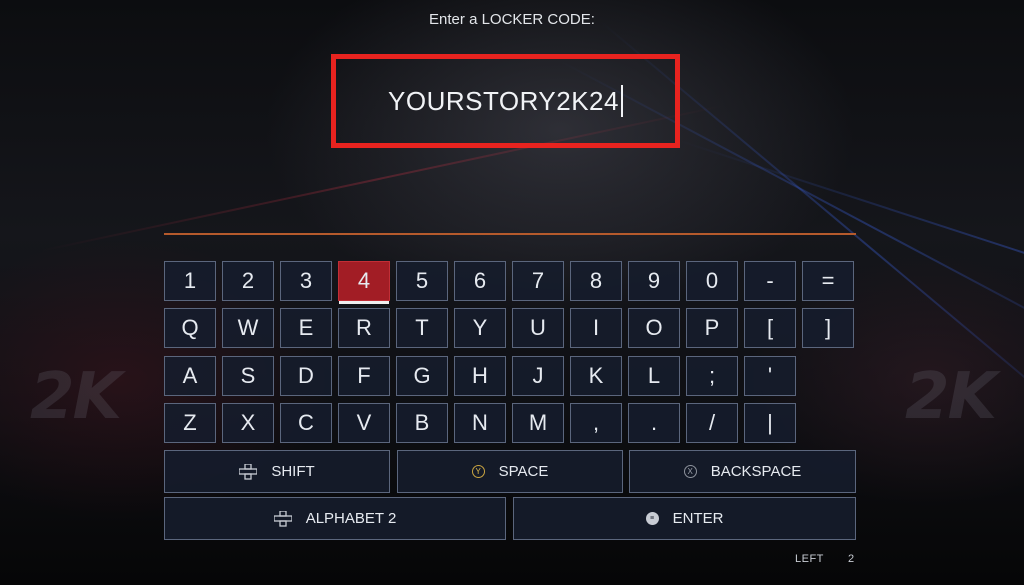 The width and height of the screenshot is (1024, 585). What do you see at coordinates (596, 423) in the screenshot?
I see `key: ,` at bounding box center [596, 423].